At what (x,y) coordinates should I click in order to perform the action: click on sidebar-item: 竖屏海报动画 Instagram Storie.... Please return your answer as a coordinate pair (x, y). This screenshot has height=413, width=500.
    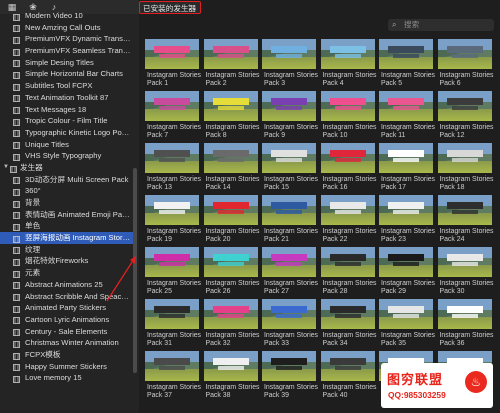
    Looking at the image, I should click on (66, 238).